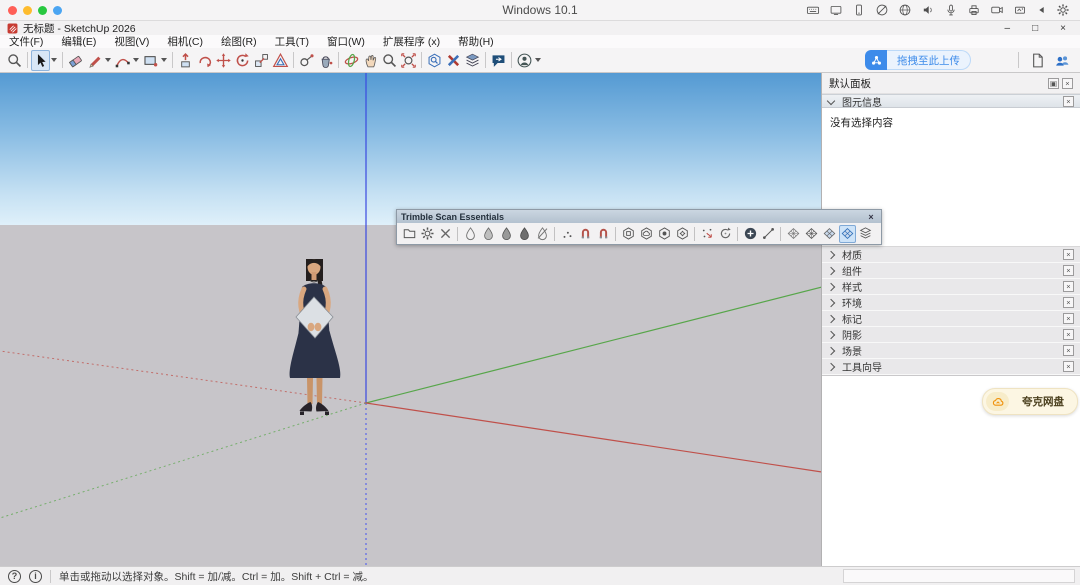 This screenshot has height=585, width=1080. Describe the element at coordinates (1041, 10) in the screenshot. I see `play-icon` at that location.